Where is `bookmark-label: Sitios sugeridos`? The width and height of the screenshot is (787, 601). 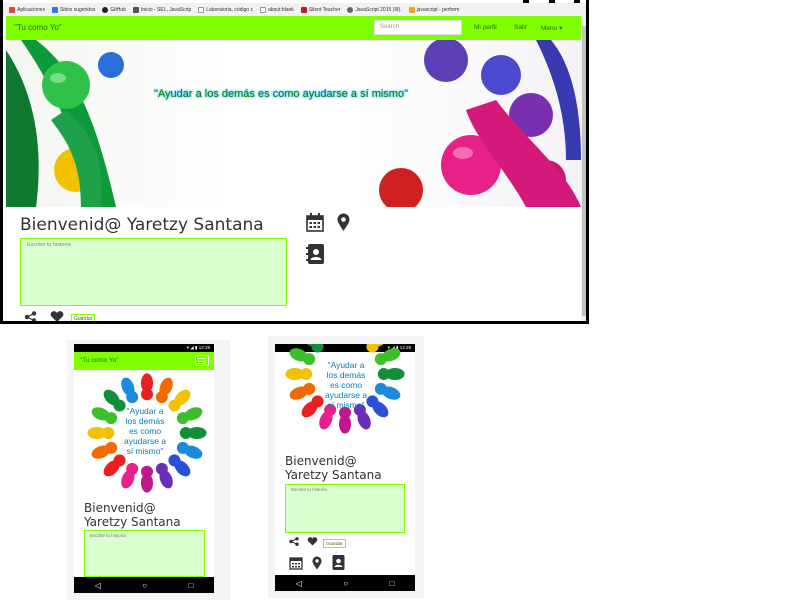
bookmark-label: Sitios sugeridos is located at coordinates (78, 9).